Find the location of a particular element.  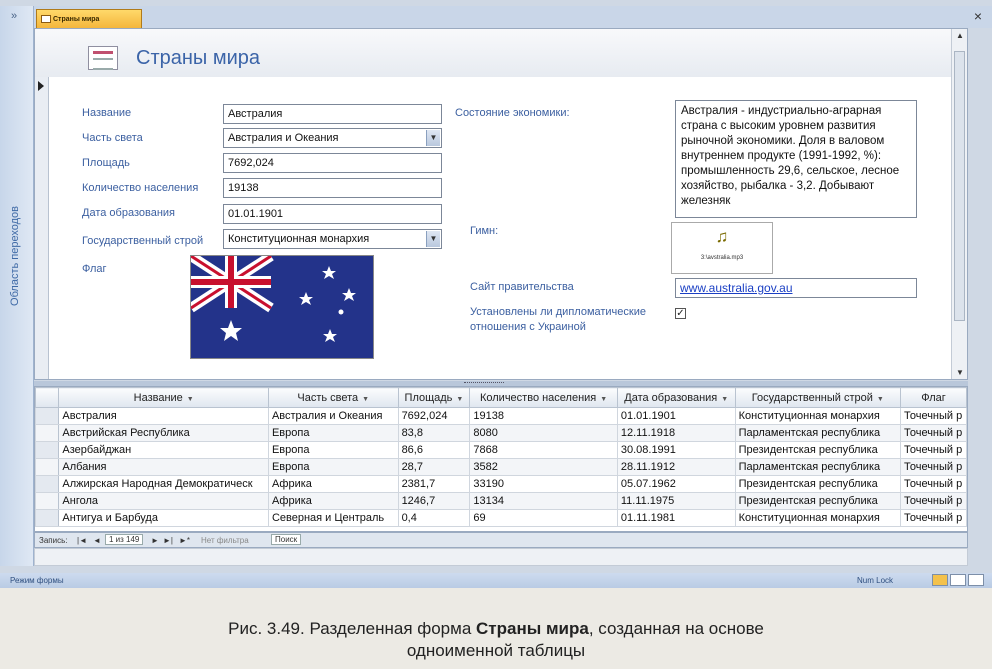

continent-combo: Австралия и Океания ▼ is located at coordinates (332, 138).